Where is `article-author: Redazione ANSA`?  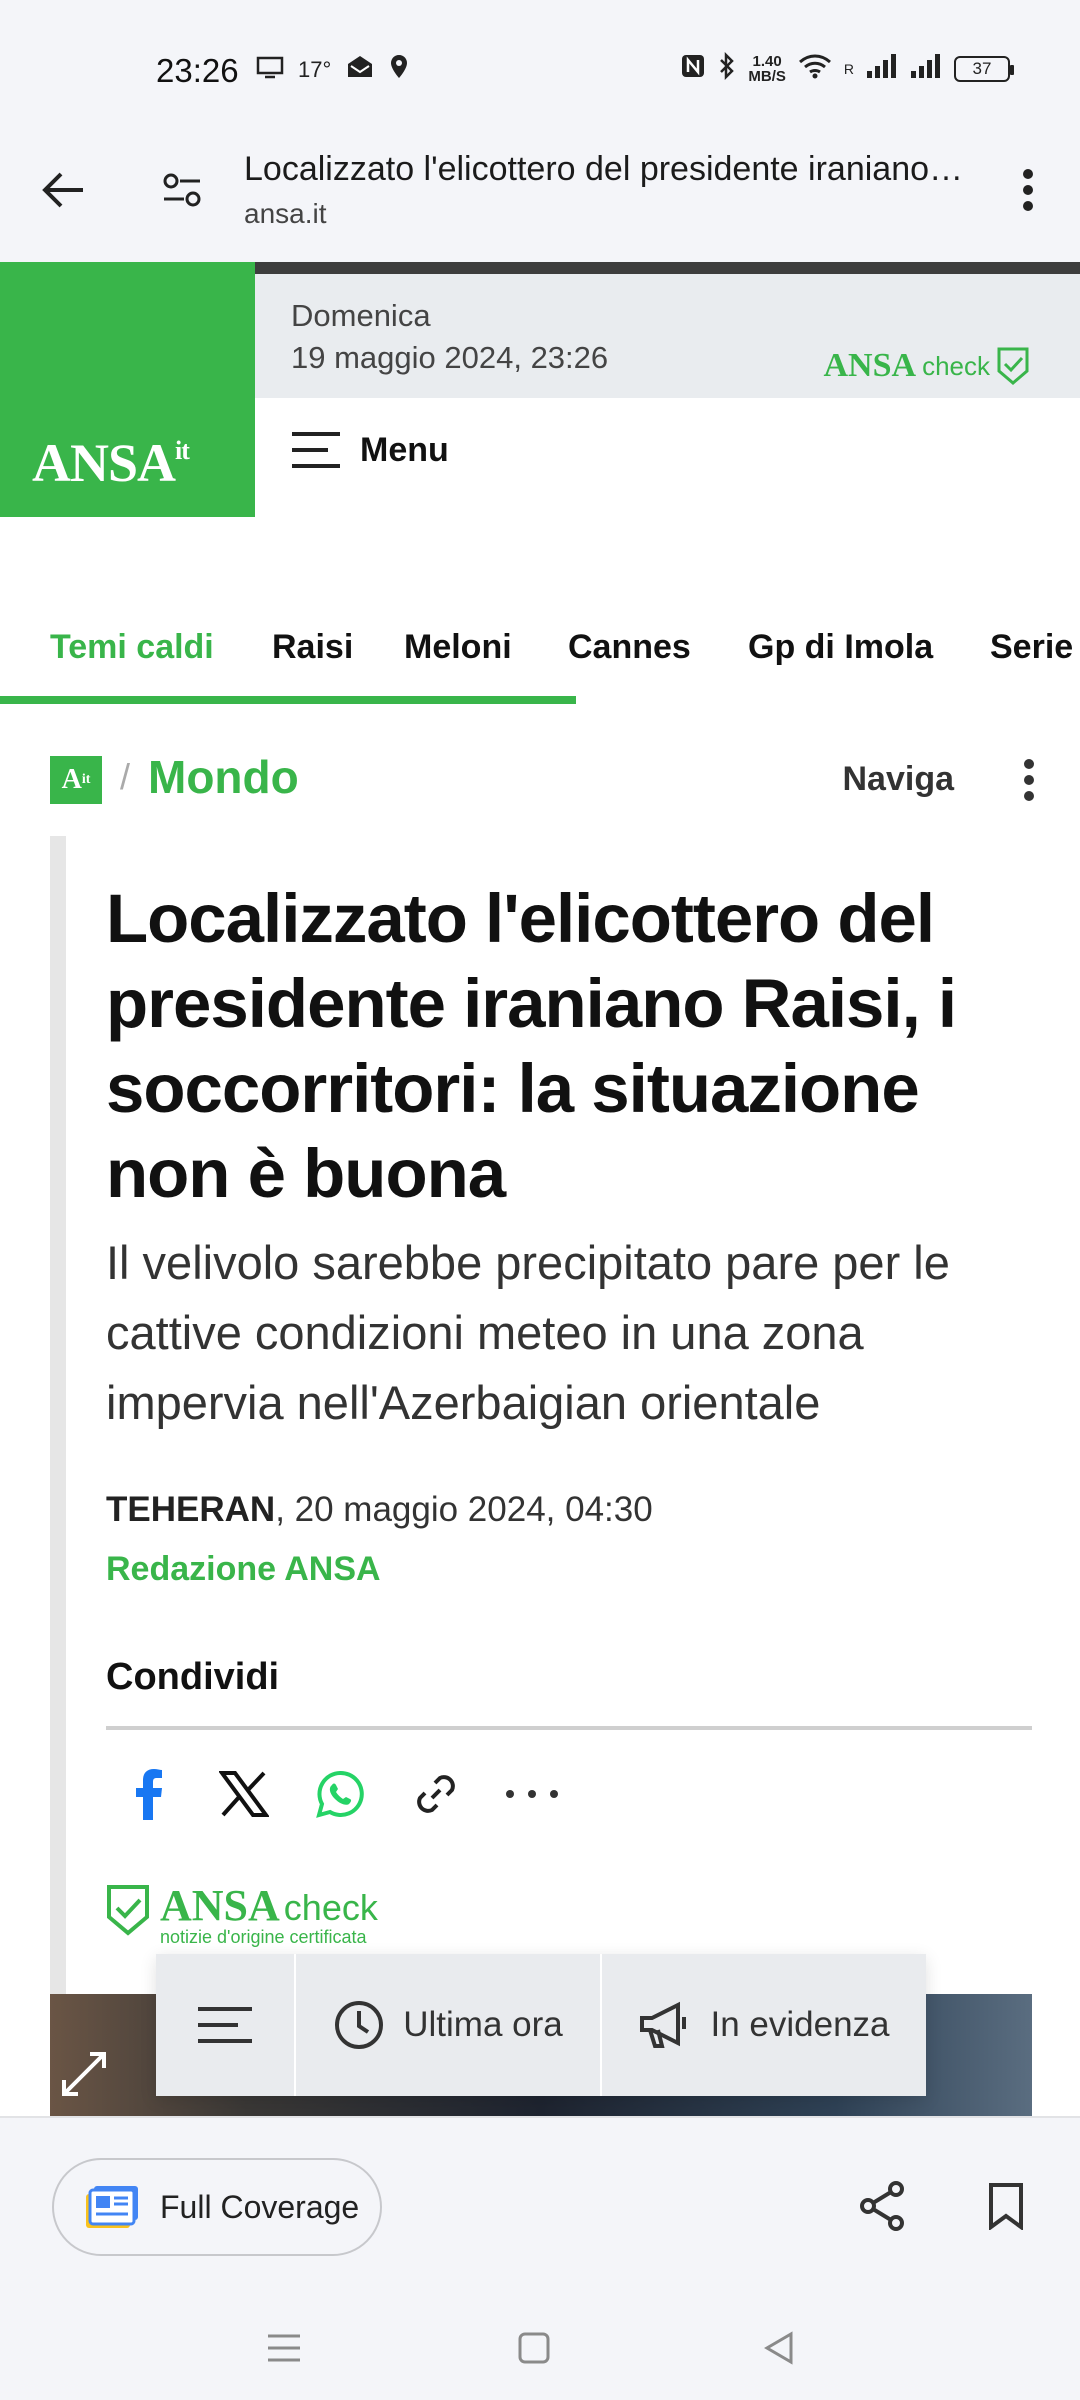 article-author: Redazione ANSA is located at coordinates (243, 1569).